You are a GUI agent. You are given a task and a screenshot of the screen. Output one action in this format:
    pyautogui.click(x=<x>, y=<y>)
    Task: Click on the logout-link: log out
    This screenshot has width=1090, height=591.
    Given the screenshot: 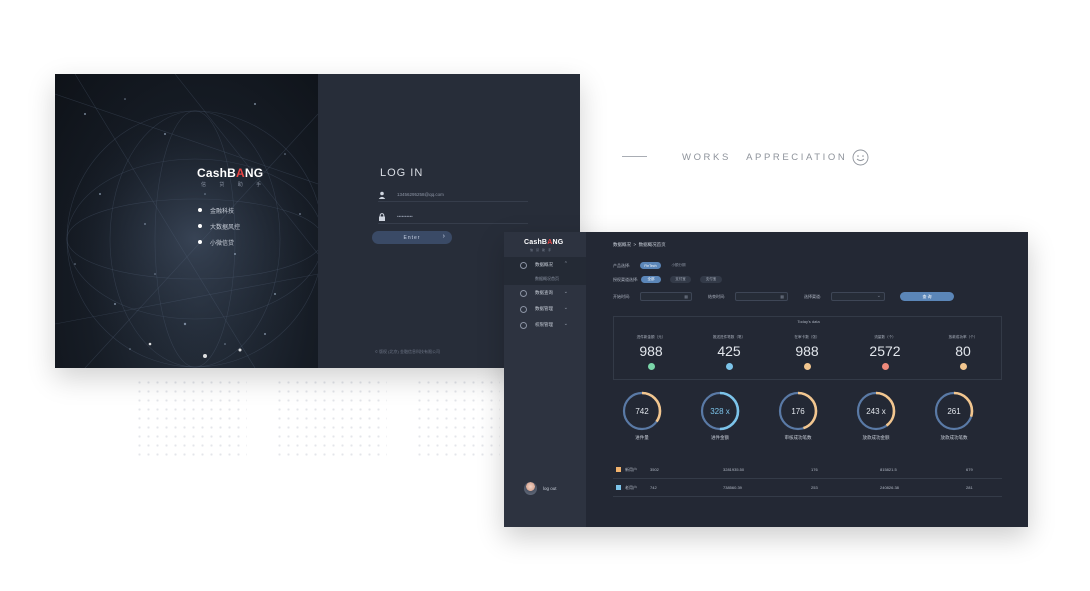 What is the action you would take?
    pyautogui.click(x=550, y=488)
    